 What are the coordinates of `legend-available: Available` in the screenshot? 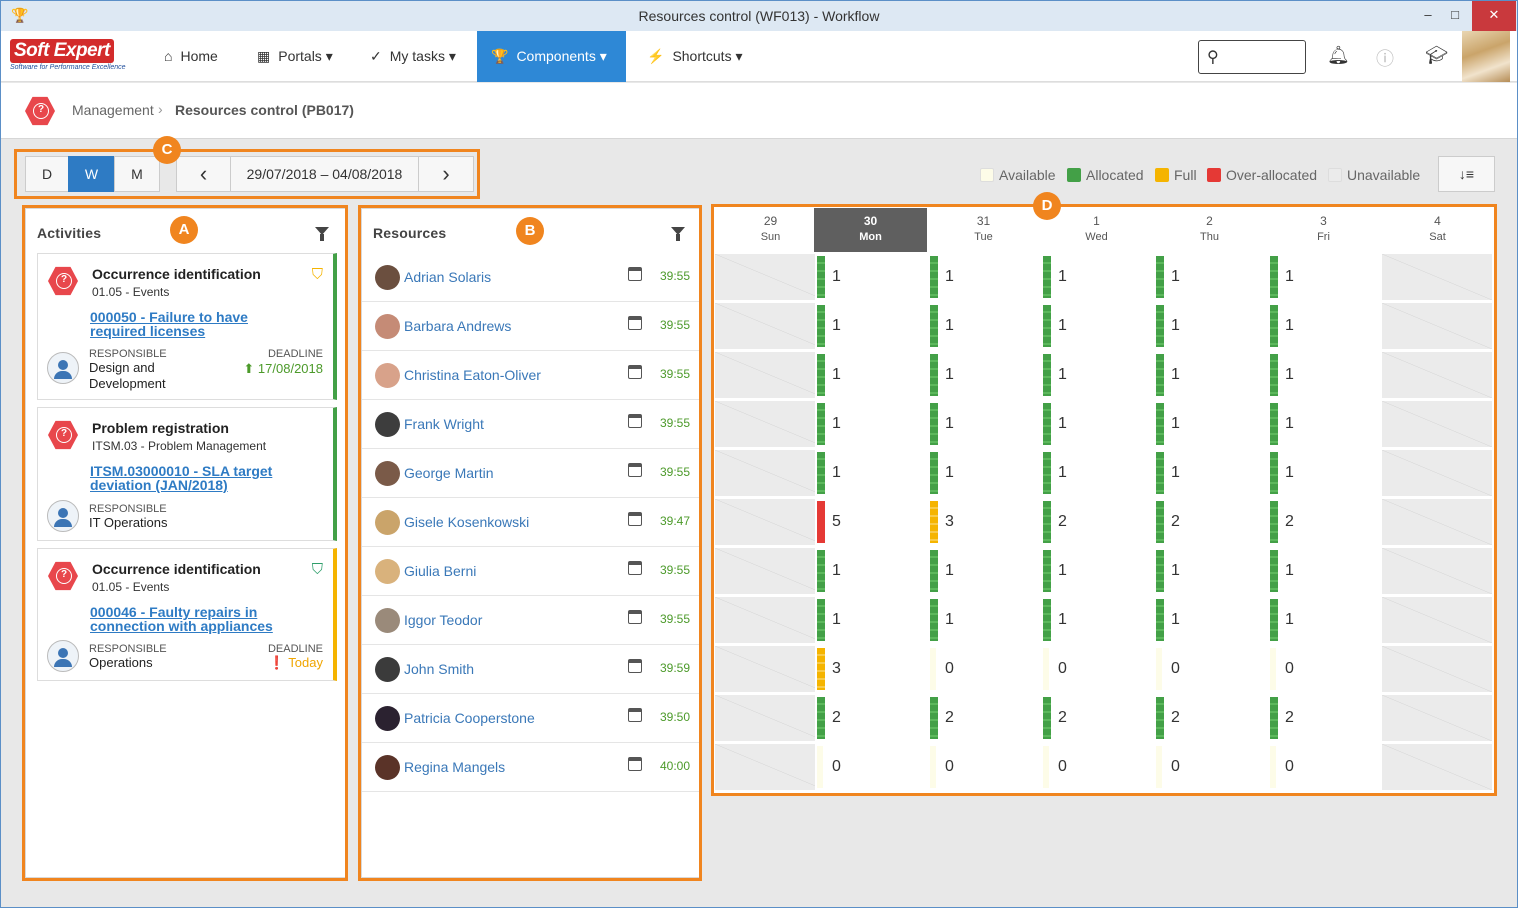 It's located at (1018, 175).